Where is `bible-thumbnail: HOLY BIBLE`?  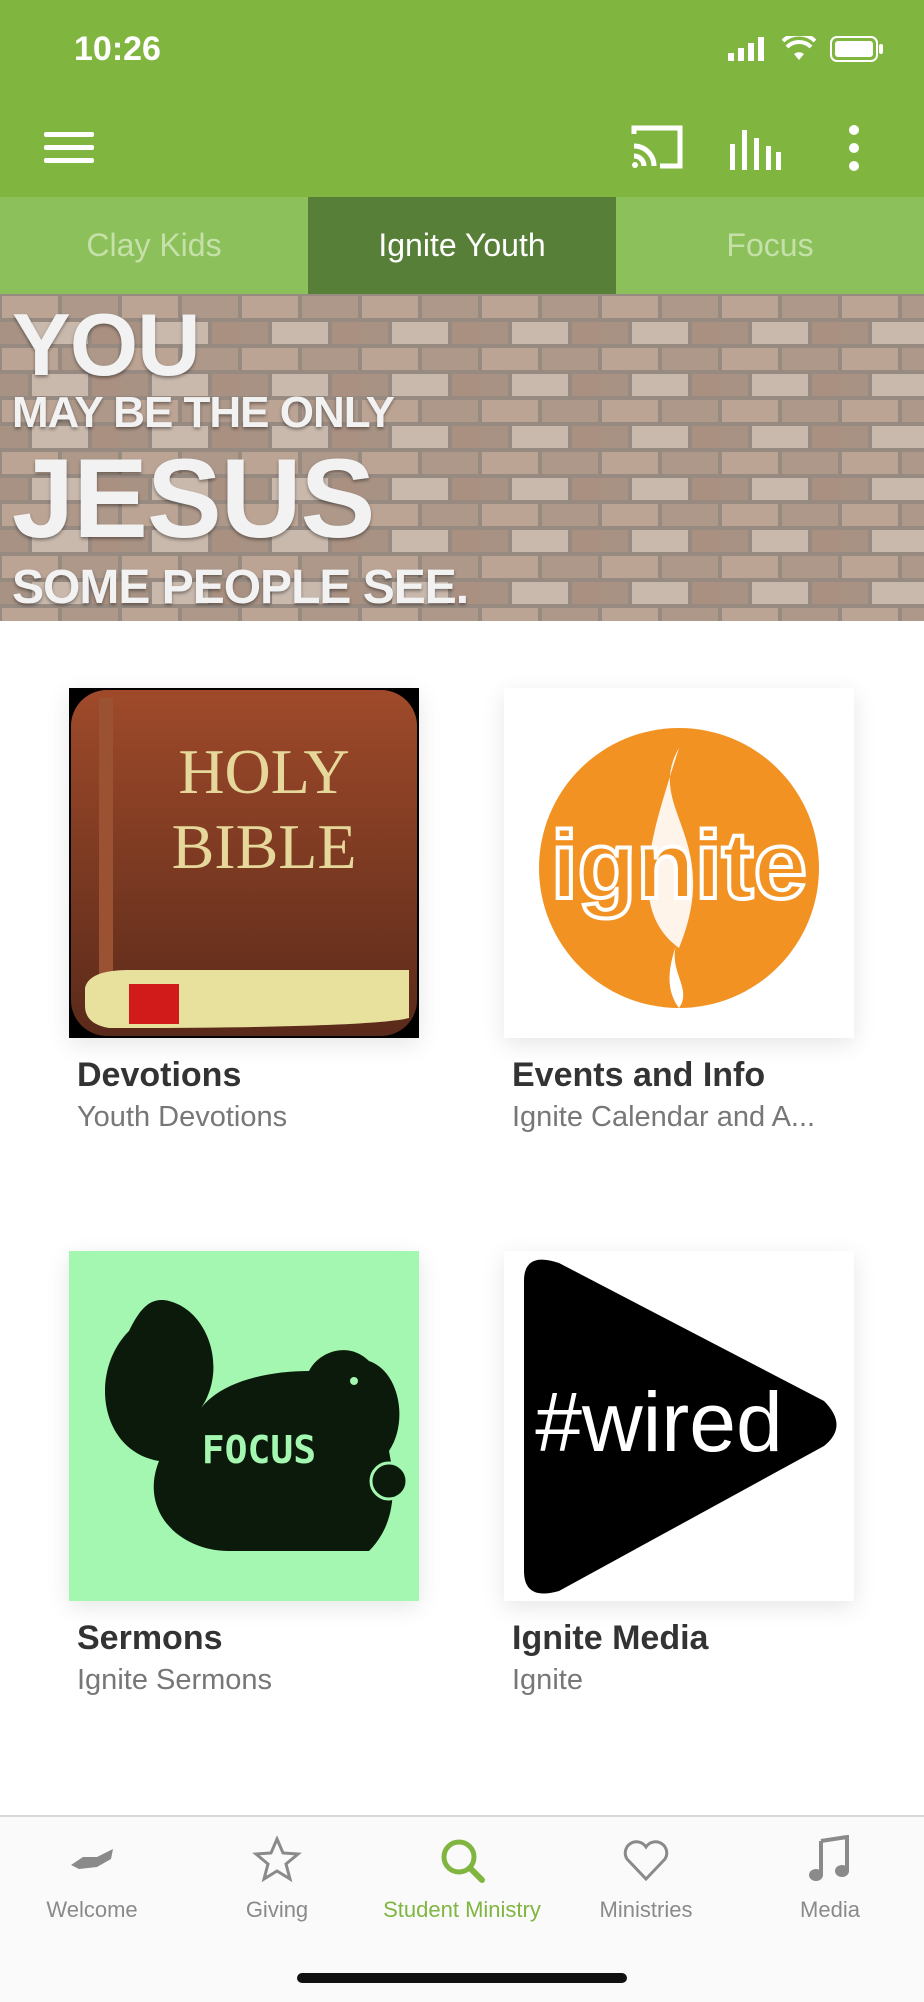 bible-thumbnail: HOLY BIBLE is located at coordinates (244, 863).